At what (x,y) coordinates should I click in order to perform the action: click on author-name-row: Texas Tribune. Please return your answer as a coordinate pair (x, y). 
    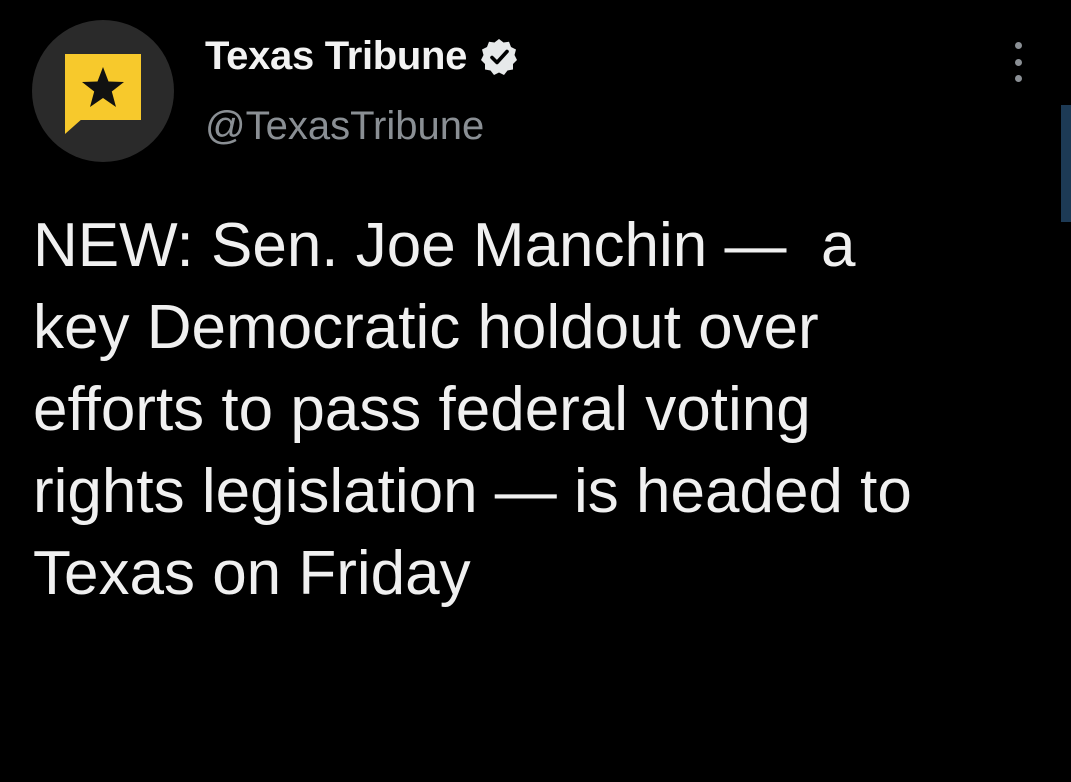
    Looking at the image, I should click on (362, 56).